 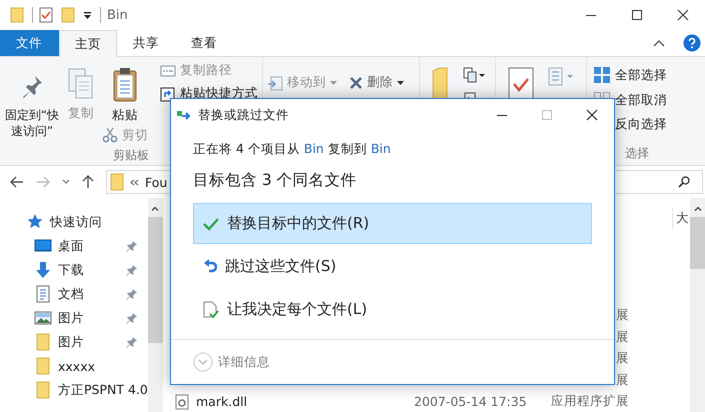 What do you see at coordinates (210, 266) in the screenshot?
I see `undo-arrow-icon` at bounding box center [210, 266].